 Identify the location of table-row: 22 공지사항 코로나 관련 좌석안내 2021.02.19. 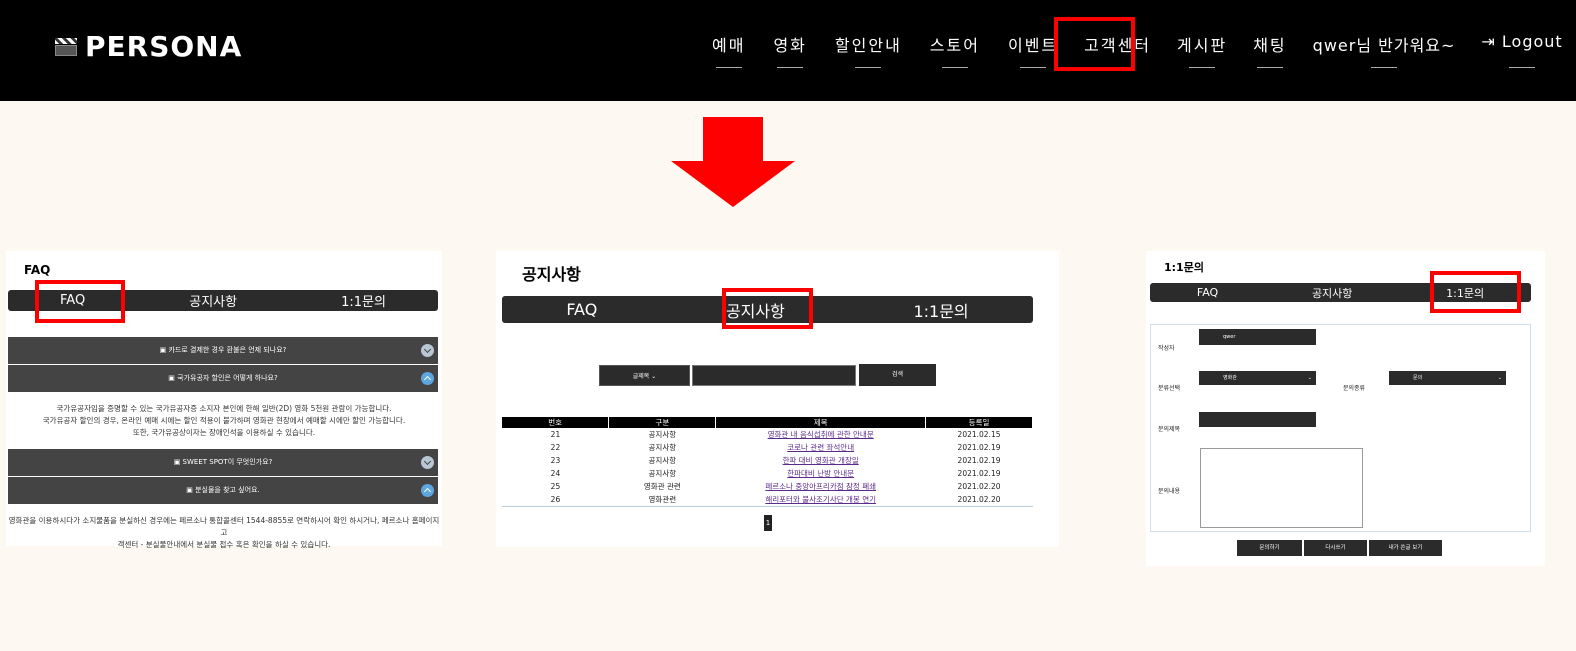
(775, 447).